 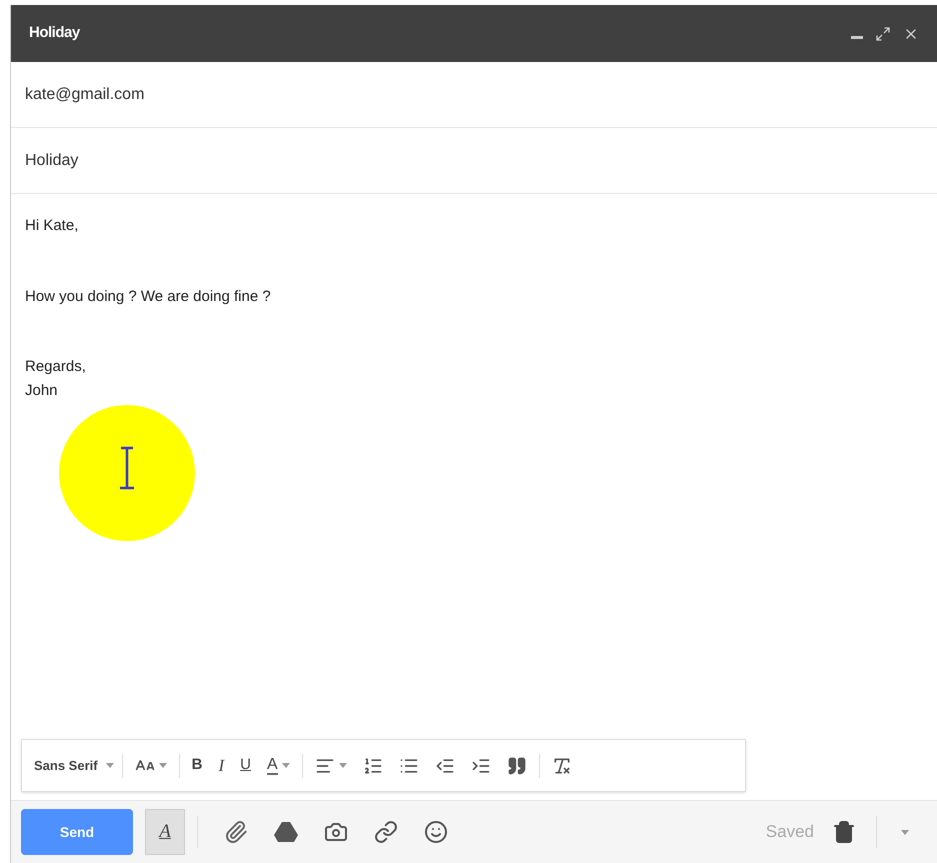 I want to click on numbered-list-icon, so click(x=372, y=766).